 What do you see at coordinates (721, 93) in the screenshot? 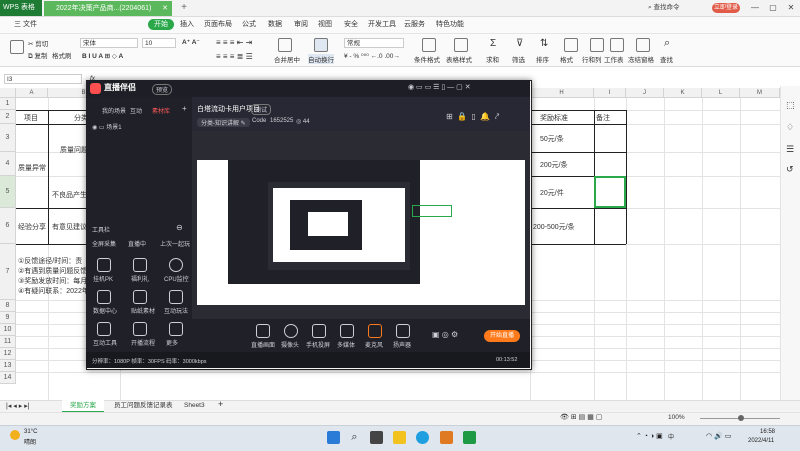
I see `col-header: L` at bounding box center [721, 93].